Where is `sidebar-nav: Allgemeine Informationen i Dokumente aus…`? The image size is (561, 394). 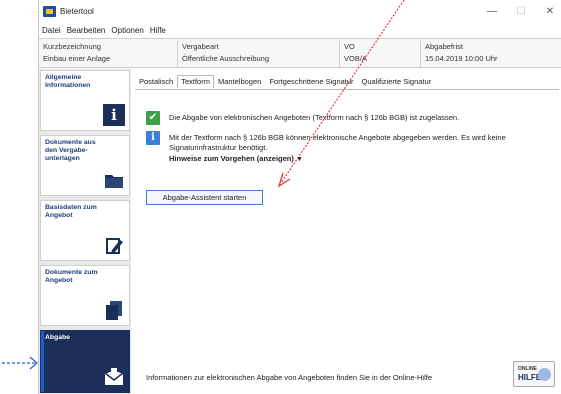 sidebar-nav: Allgemeine Informationen i Dokumente aus… is located at coordinates (85, 231).